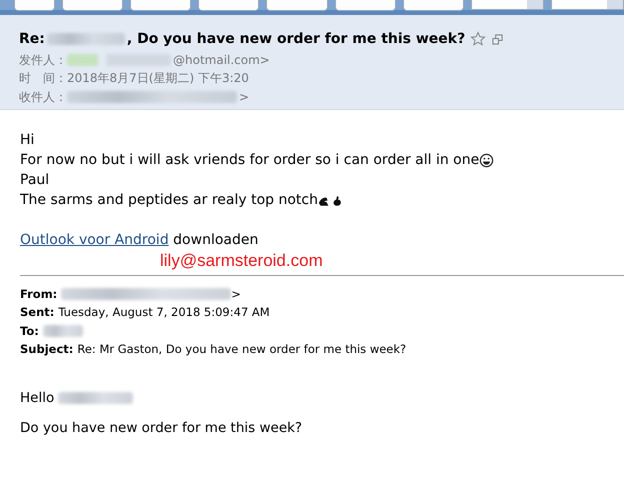 The width and height of the screenshot is (624, 500). Describe the element at coordinates (47, 349) in the screenshot. I see `quoted-field-label: Subject:` at that location.